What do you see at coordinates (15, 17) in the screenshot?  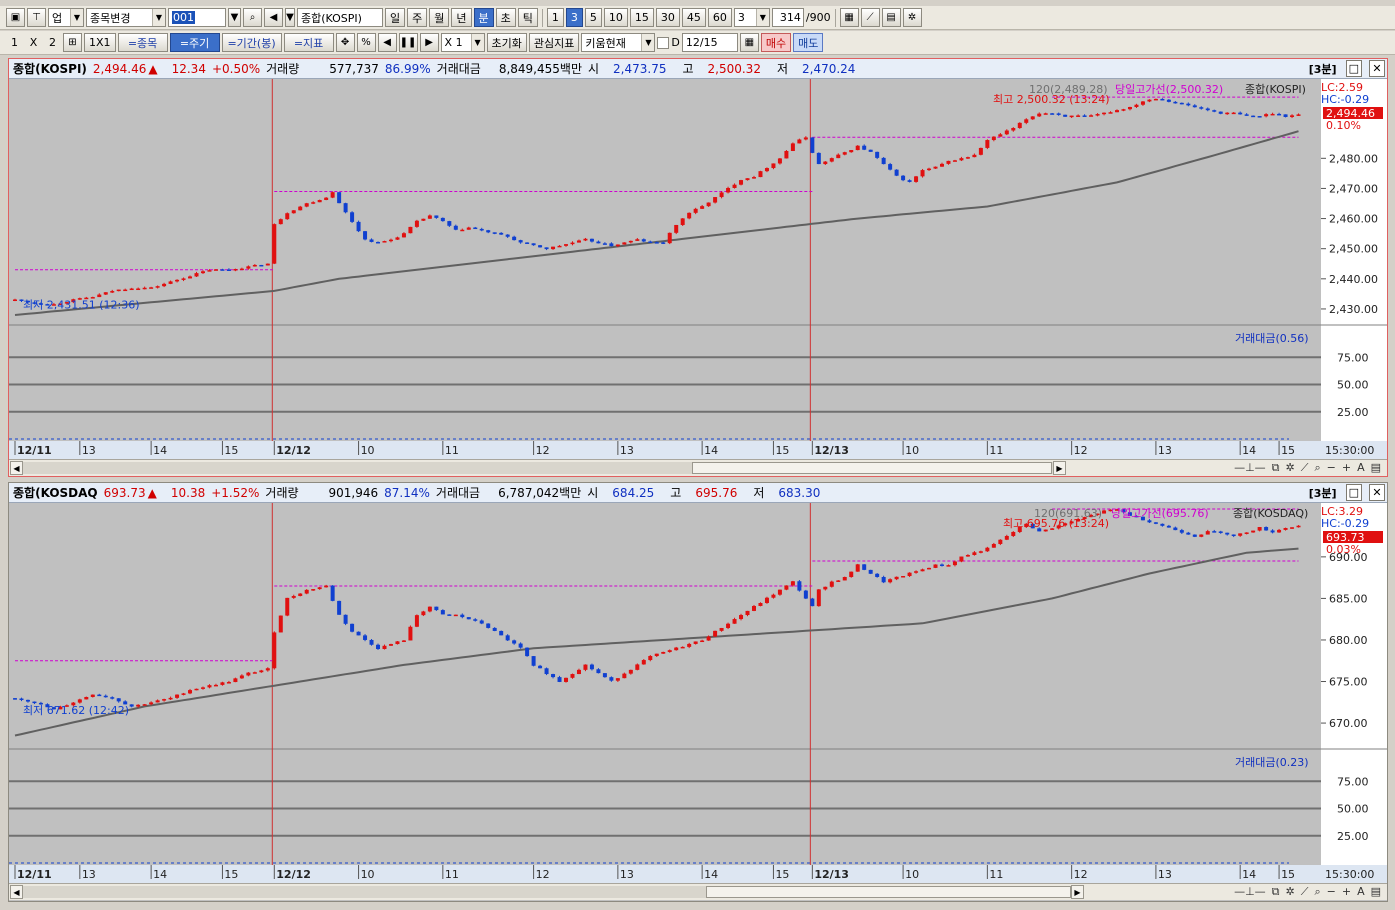 I see `window-menu-icon: ▣` at bounding box center [15, 17].